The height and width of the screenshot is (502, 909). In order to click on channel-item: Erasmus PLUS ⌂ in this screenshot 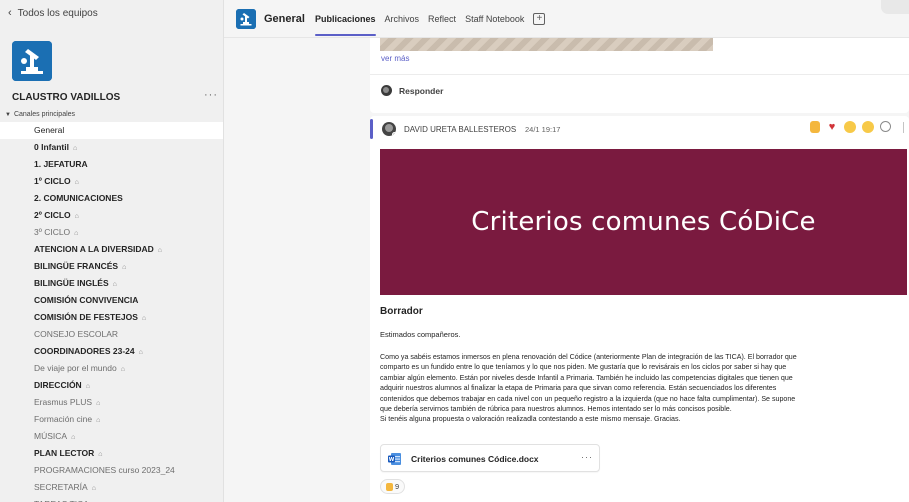, I will do `click(111, 402)`.